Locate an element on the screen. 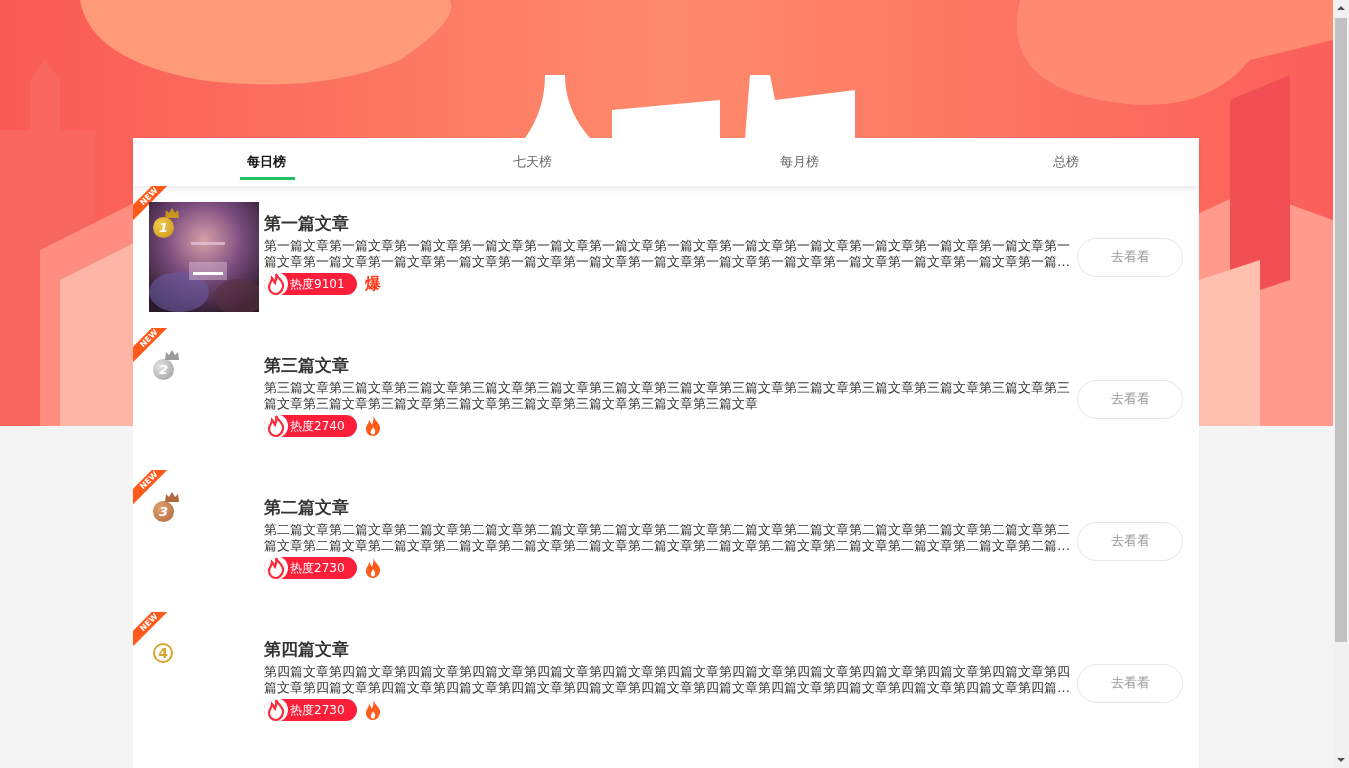  article-title: 第四篇文章 is located at coordinates (668, 649).